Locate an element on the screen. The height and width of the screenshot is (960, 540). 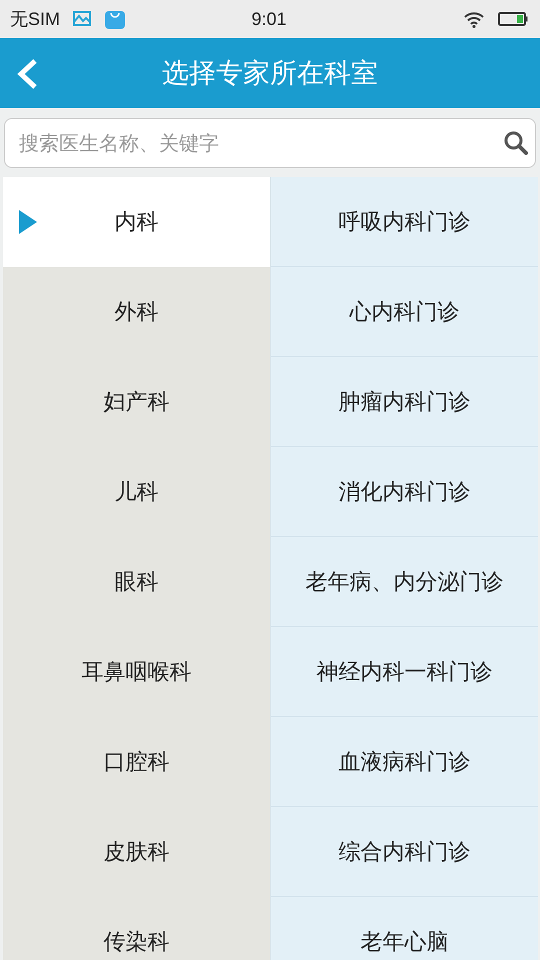
clinic-item: 呼吸内科门诊 is located at coordinates (404, 222).